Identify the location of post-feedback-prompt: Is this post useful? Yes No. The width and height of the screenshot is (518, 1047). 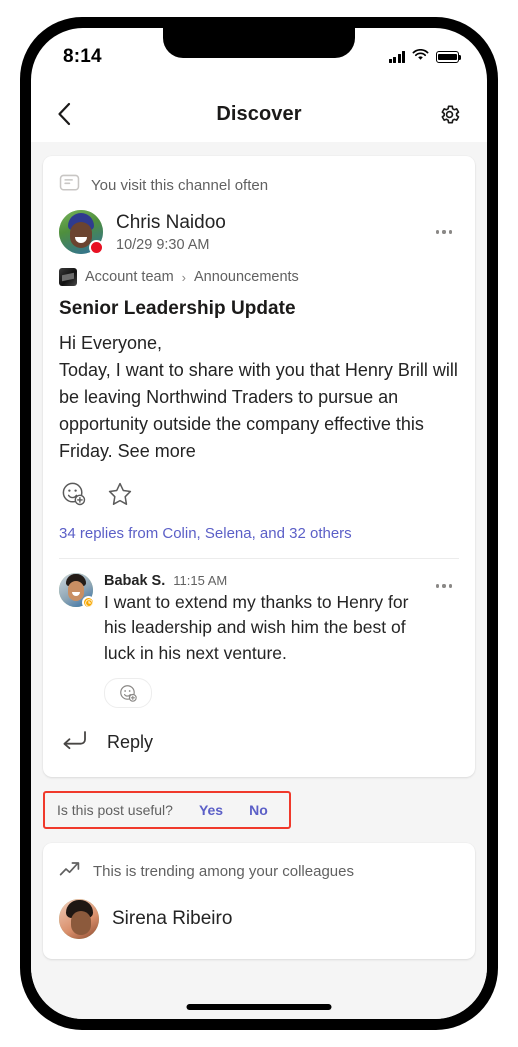
(167, 810).